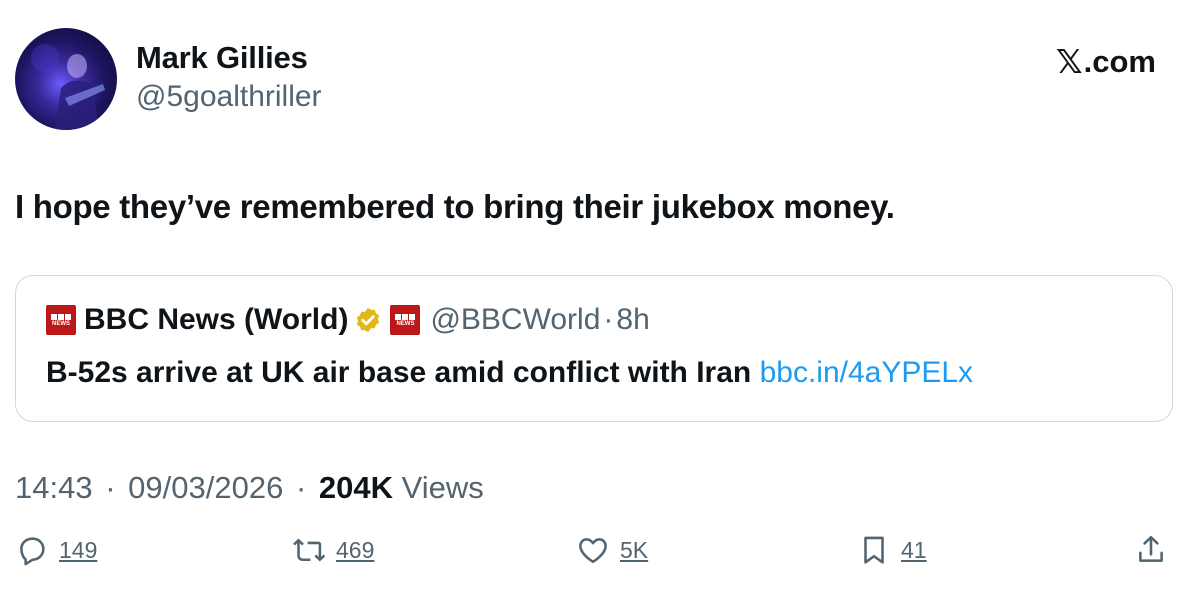 The height and width of the screenshot is (609, 1200). Describe the element at coordinates (229, 97) in the screenshot. I see `author-handle: @5goalthriller` at that location.